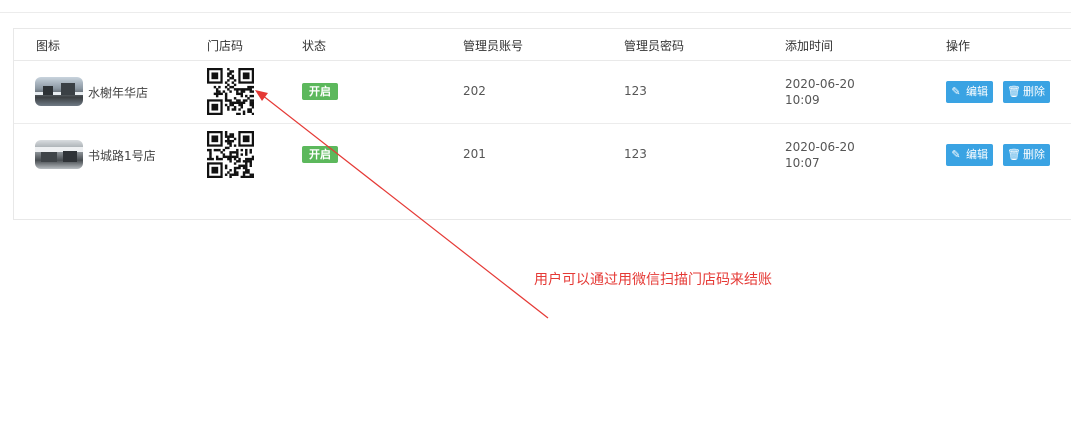 The image size is (1071, 444). I want to click on annotation-text: 用户可以通过用微信扫描门店码来结账, so click(653, 280).